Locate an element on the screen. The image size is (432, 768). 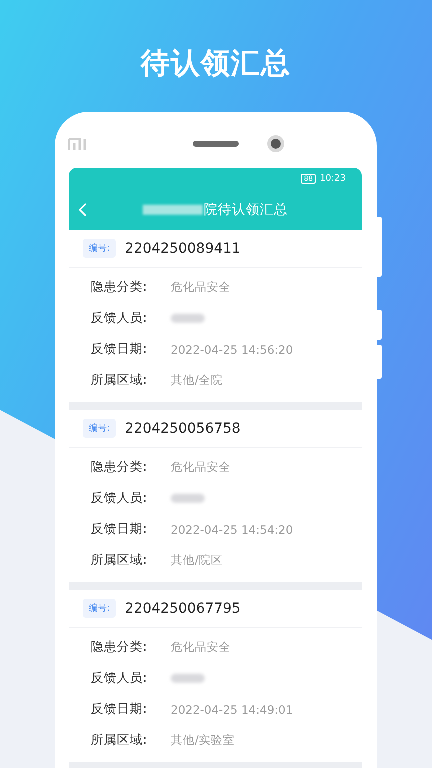
field-value: 其他/全院 is located at coordinates (197, 380).